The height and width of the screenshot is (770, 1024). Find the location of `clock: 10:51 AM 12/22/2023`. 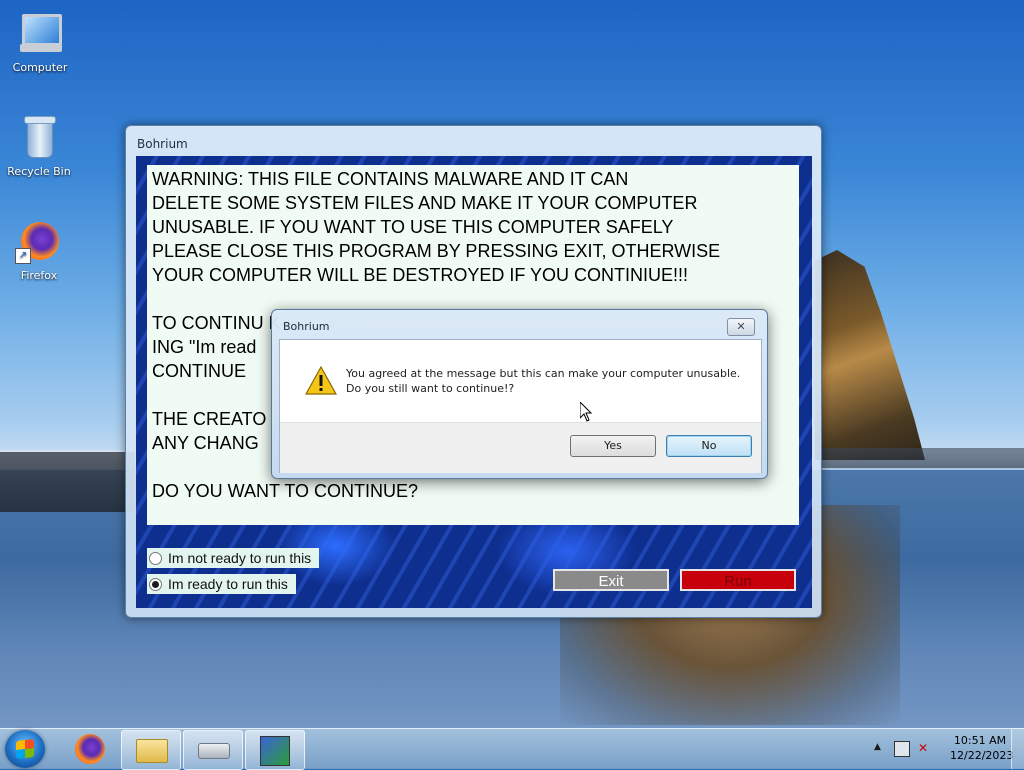

clock: 10:51 AM 12/22/2023 is located at coordinates (982, 748).